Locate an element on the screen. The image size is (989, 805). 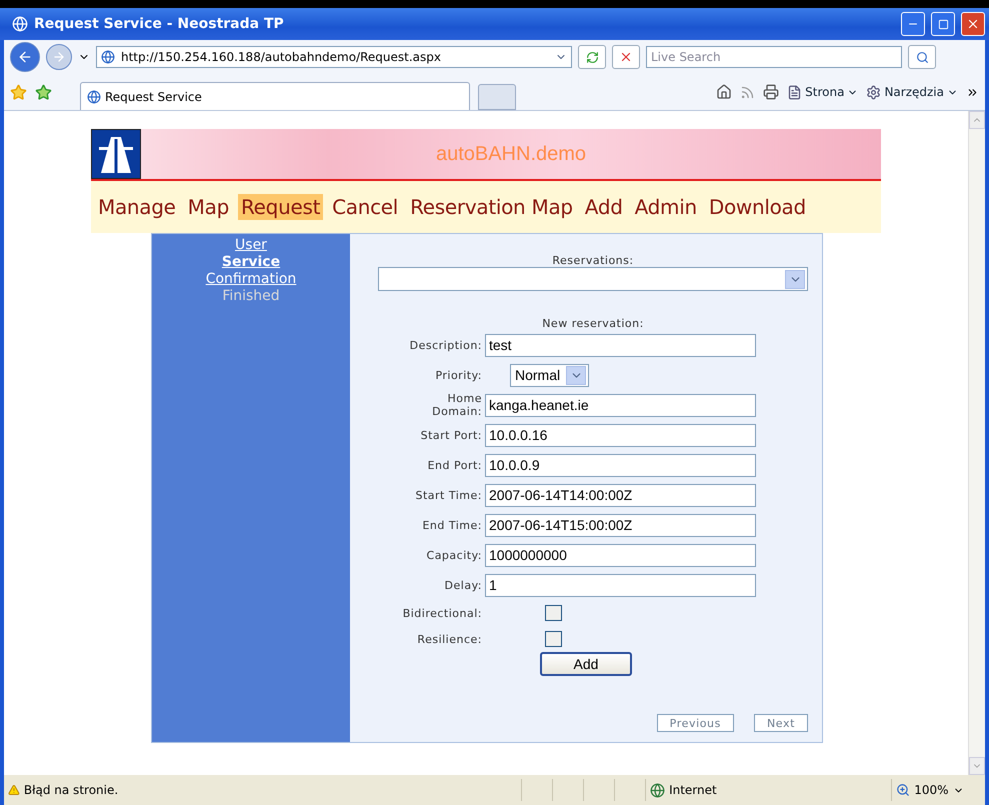
field-label: Delay: is located at coordinates (463, 585).